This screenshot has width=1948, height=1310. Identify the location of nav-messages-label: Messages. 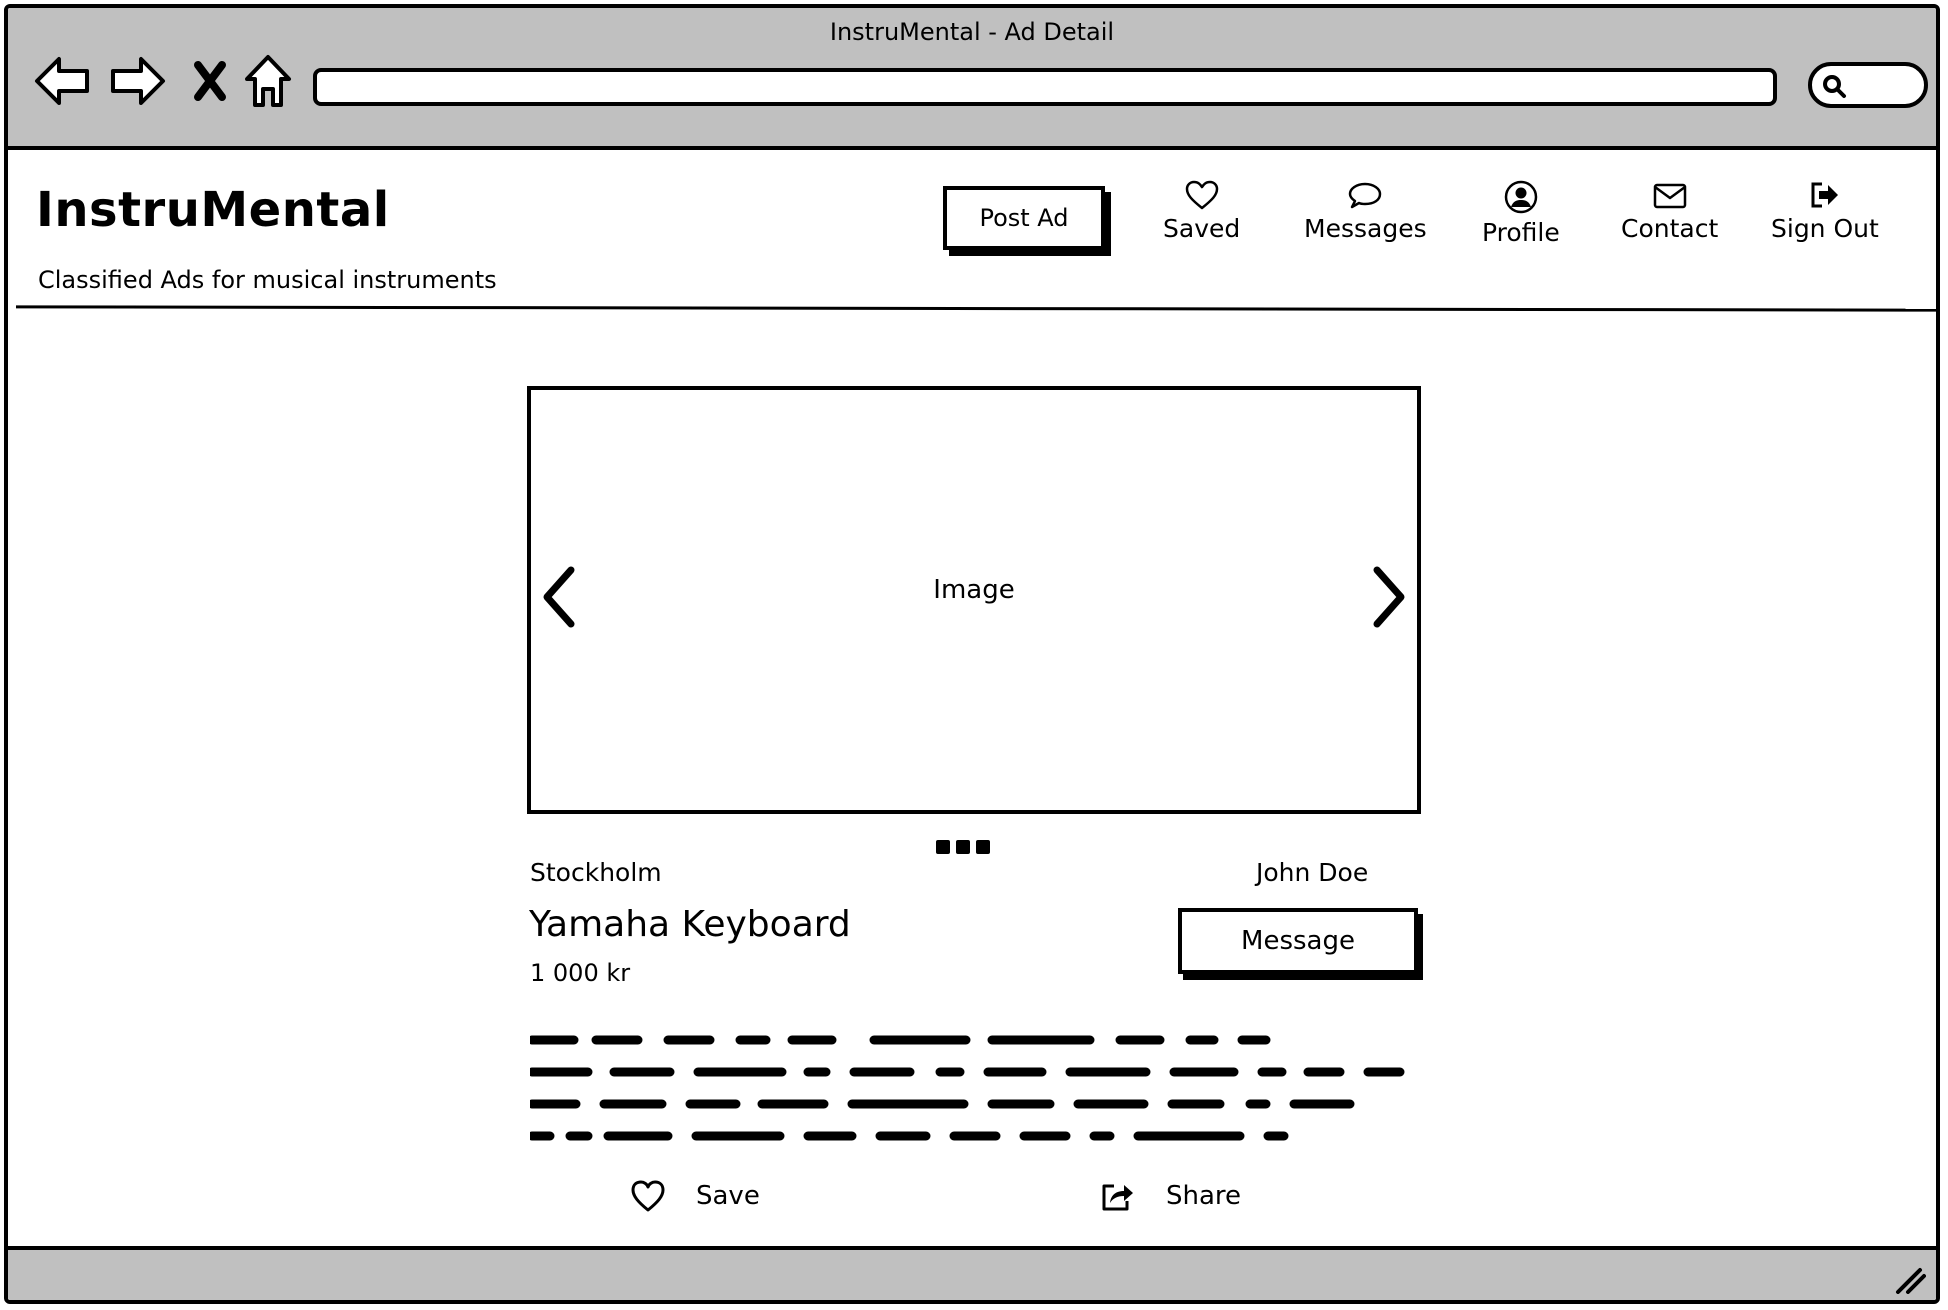
(1365, 228).